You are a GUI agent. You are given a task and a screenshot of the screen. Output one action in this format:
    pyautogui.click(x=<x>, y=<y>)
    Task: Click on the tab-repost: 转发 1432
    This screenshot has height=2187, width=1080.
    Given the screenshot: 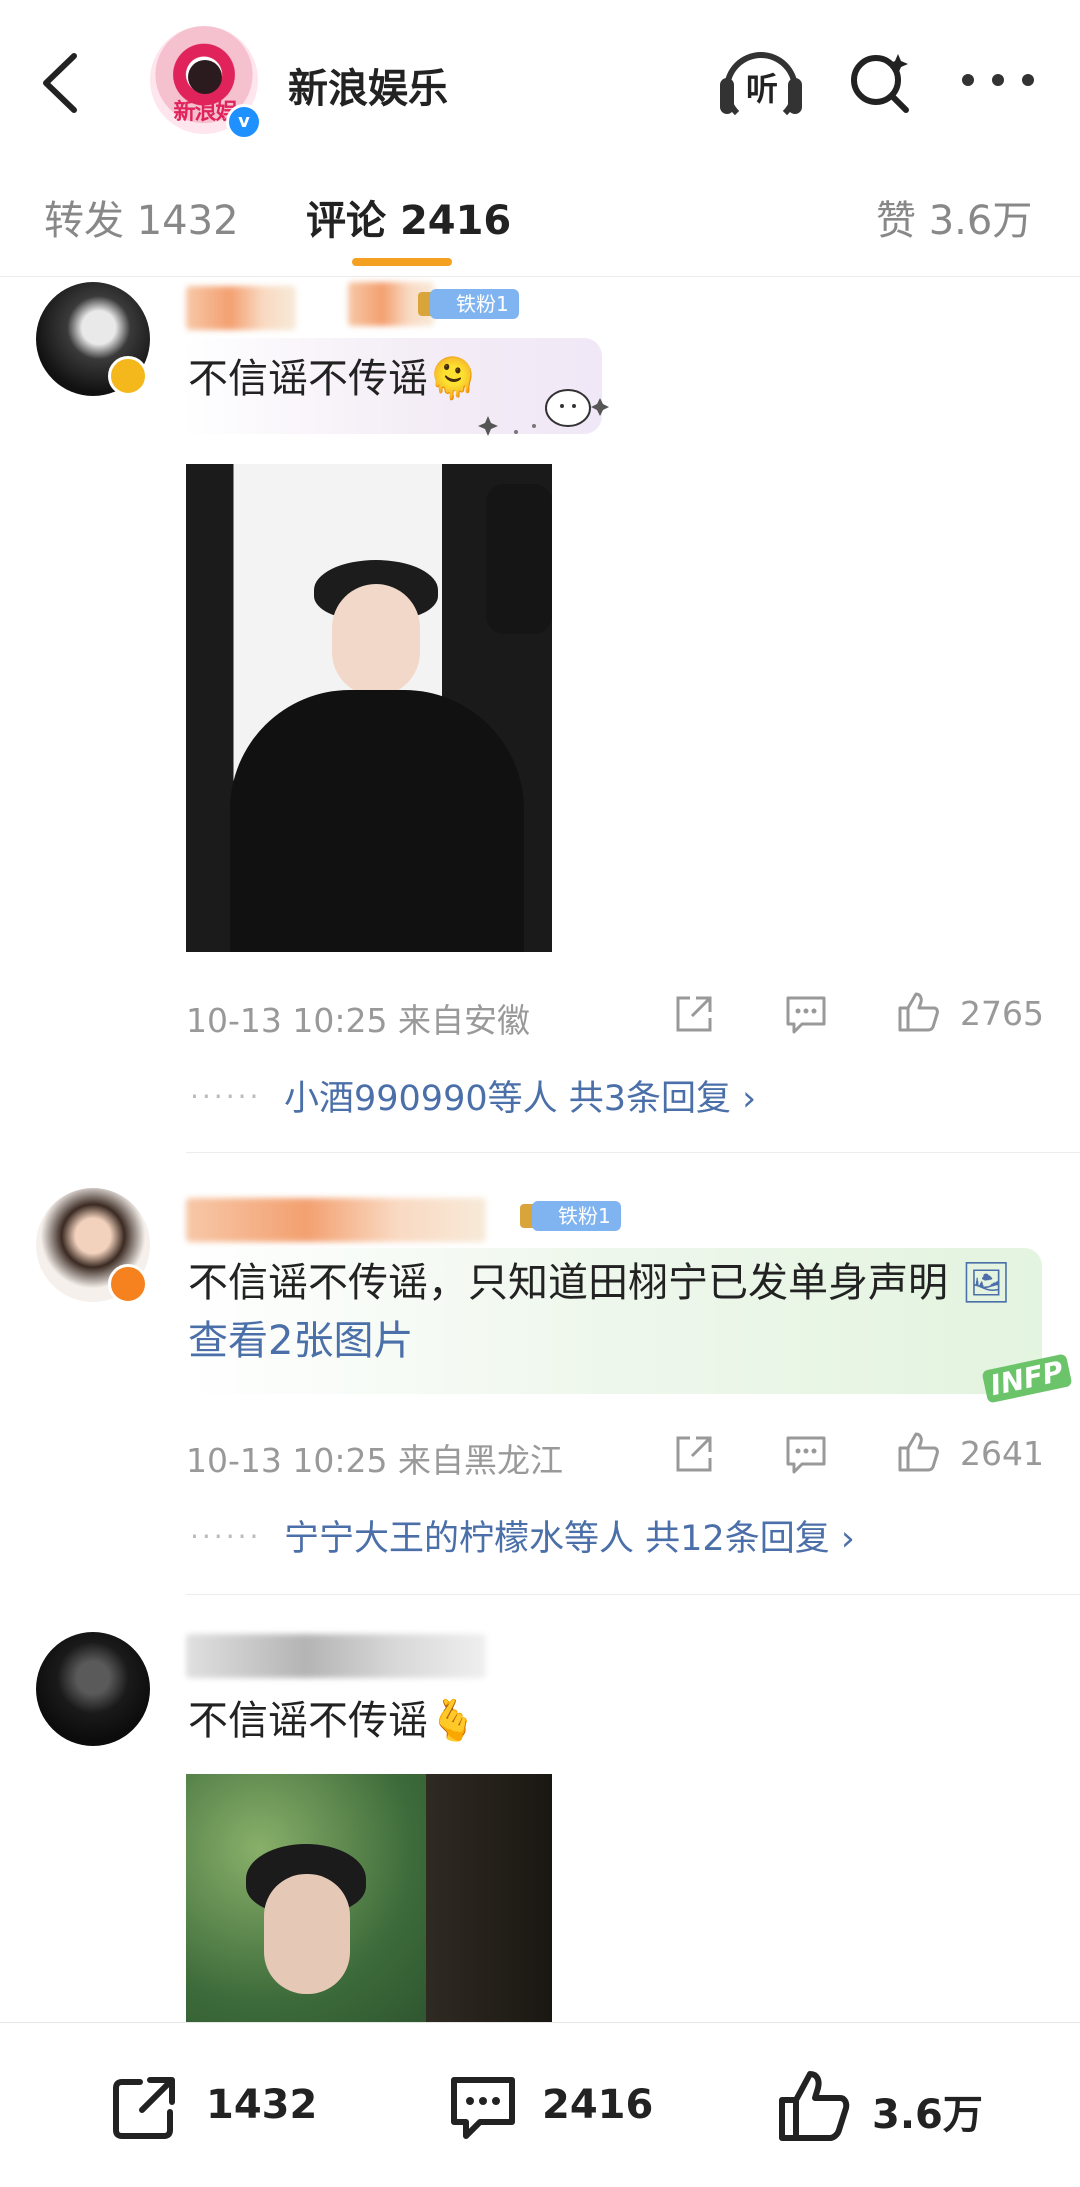 What is the action you would take?
    pyautogui.click(x=141, y=217)
    